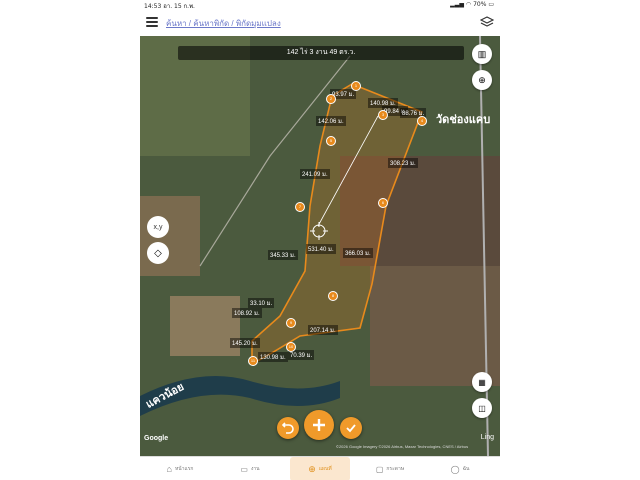 The height and width of the screenshot is (480, 640). I want to click on distance-label: 108.92 ม., so click(247, 313).